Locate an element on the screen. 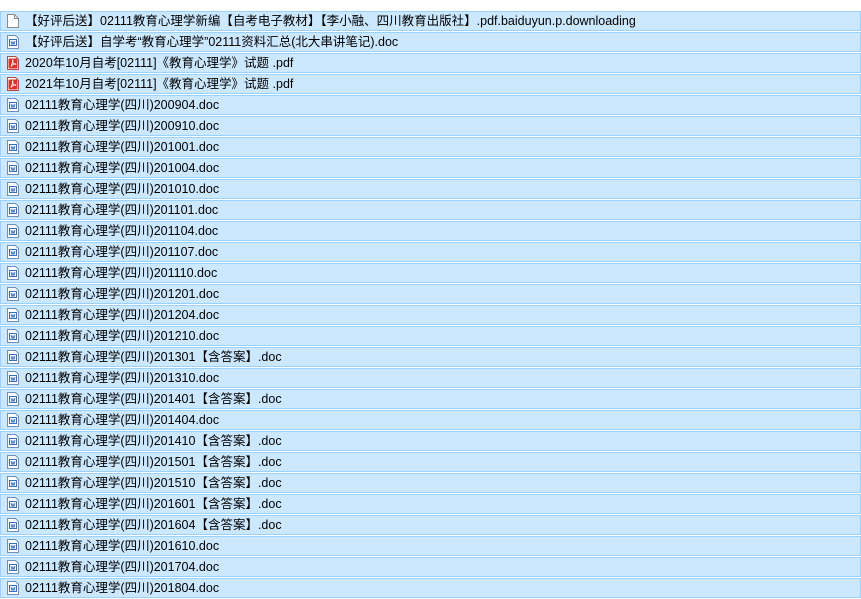 Image resolution: width=861 pixels, height=599 pixels. file-name: 02111教育心理学(四川)201610.doc is located at coordinates (122, 546).